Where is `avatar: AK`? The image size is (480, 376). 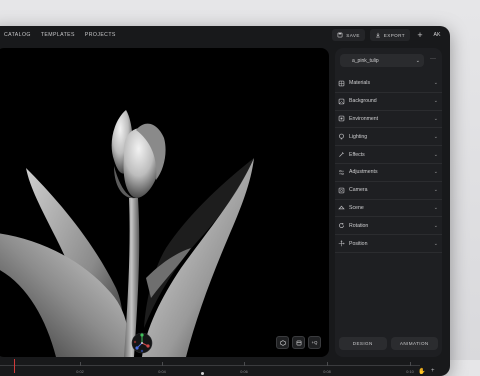
avatar: AK is located at coordinates (437, 35).